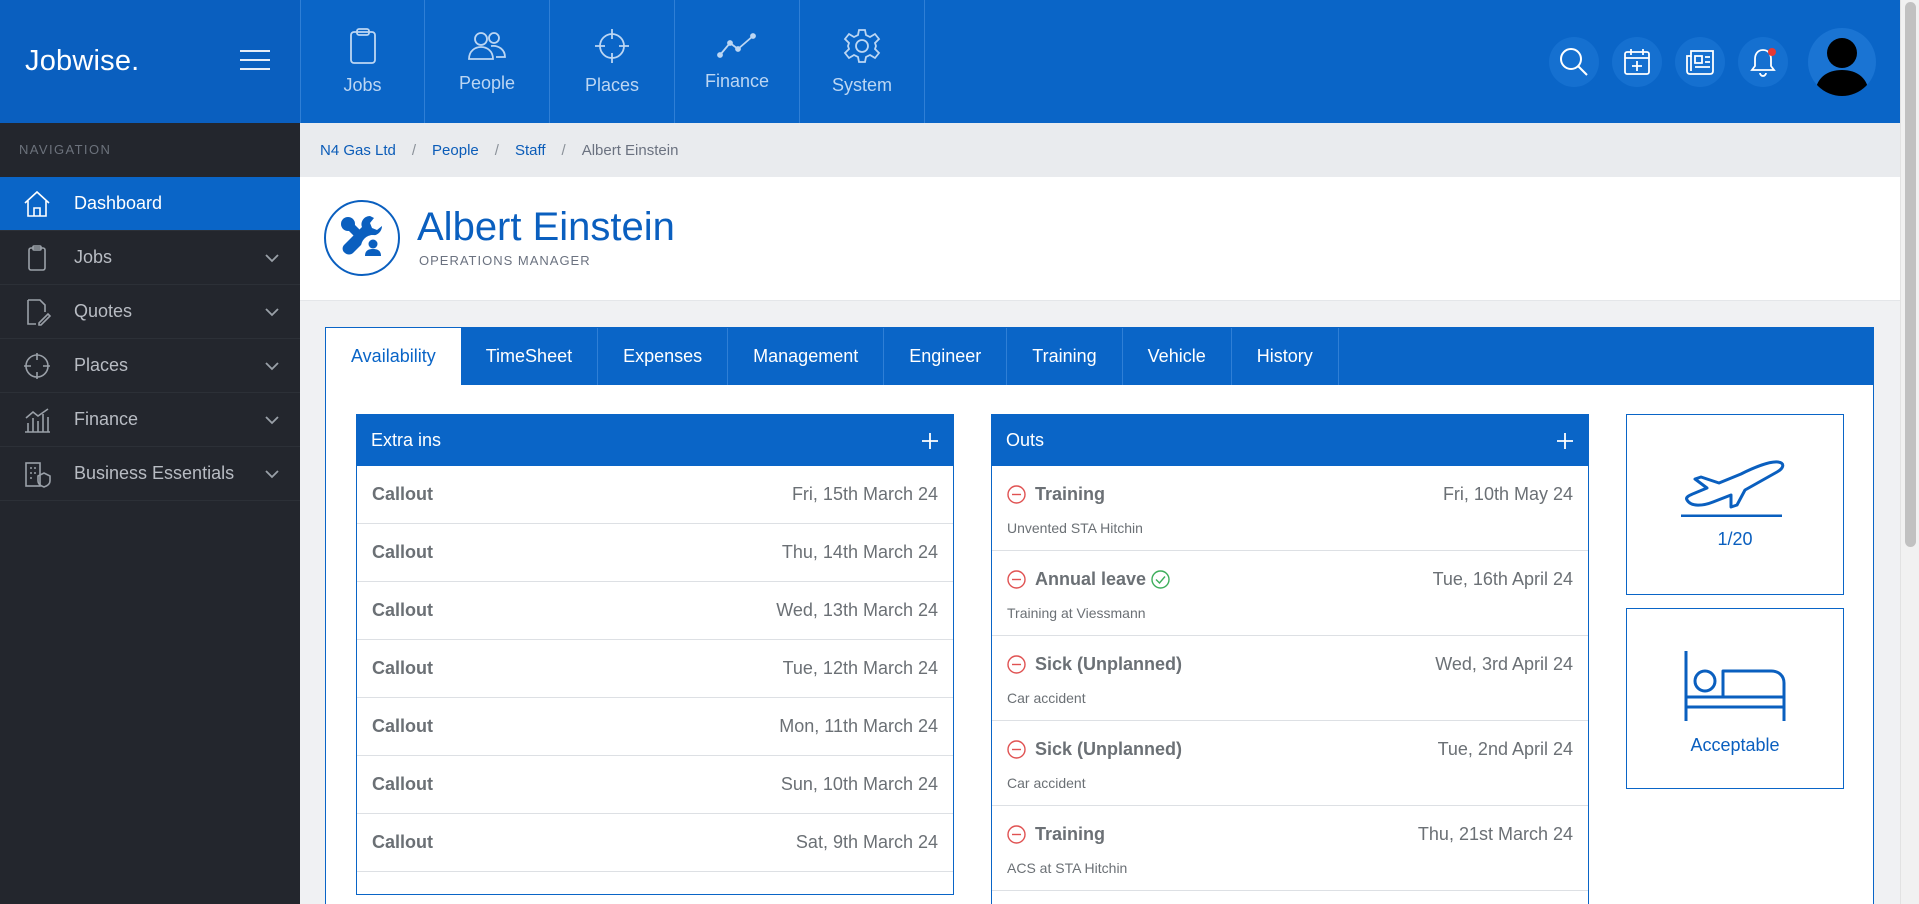  What do you see at coordinates (655, 727) in the screenshot?
I see `list-item: Callout Mon, 11th March 24` at bounding box center [655, 727].